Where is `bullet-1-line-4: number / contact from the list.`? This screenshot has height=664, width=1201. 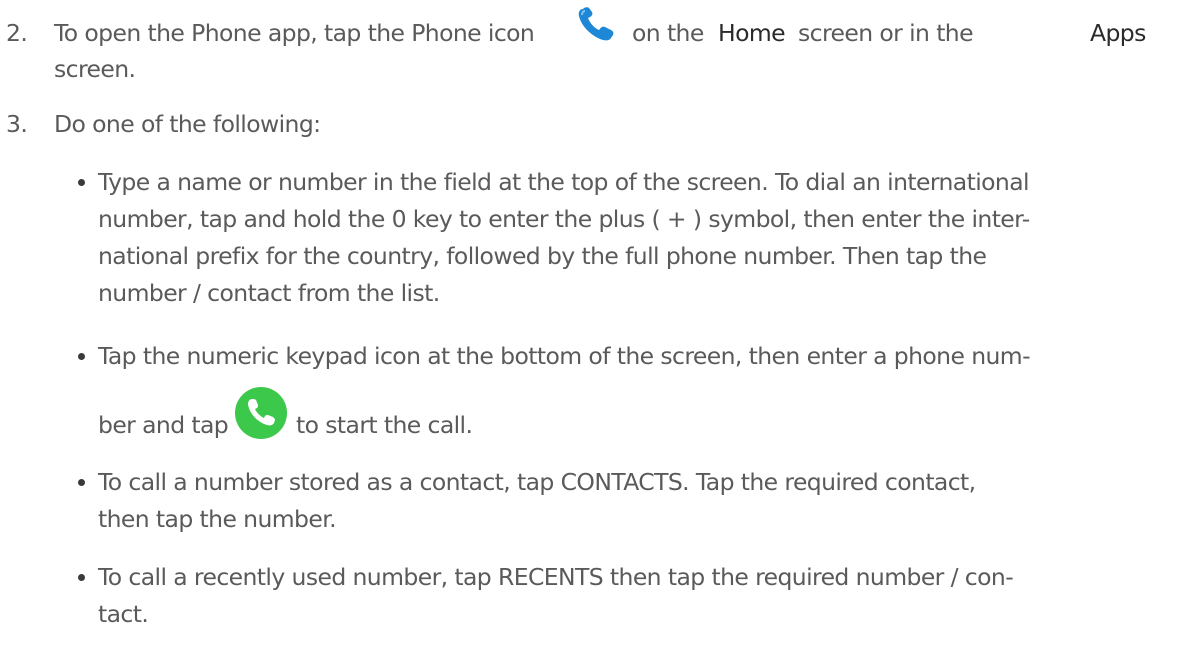 bullet-1-line-4: number / contact from the list. is located at coordinates (269, 293).